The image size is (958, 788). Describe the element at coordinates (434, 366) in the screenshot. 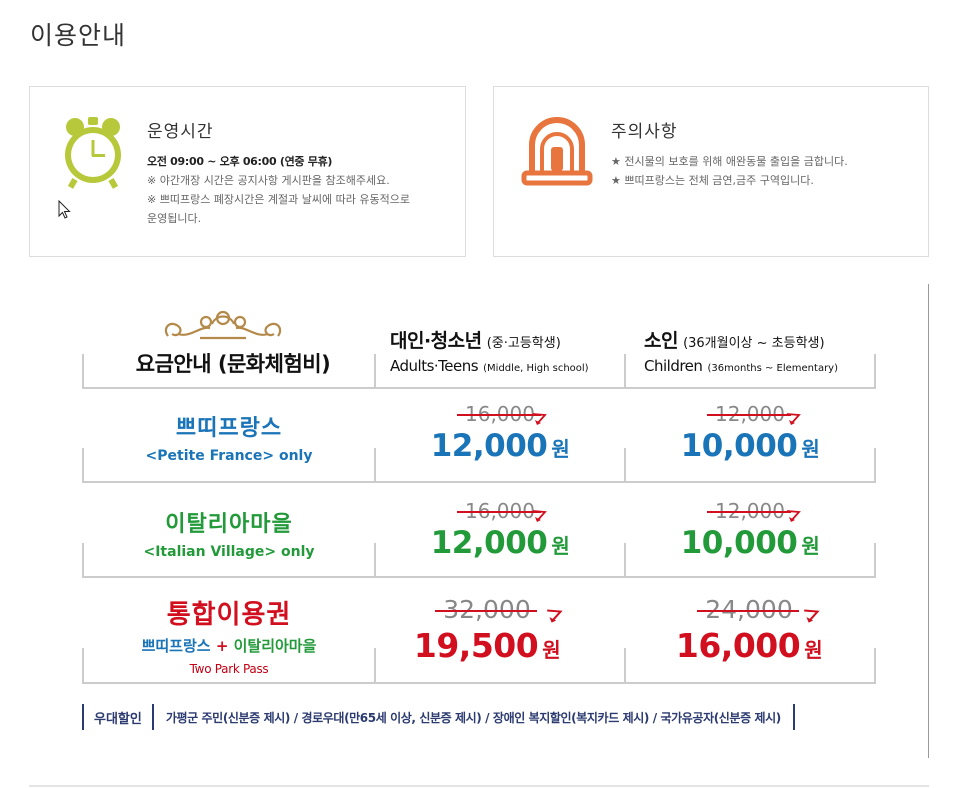

I see `col-adult-en: Adults·Teens` at that location.